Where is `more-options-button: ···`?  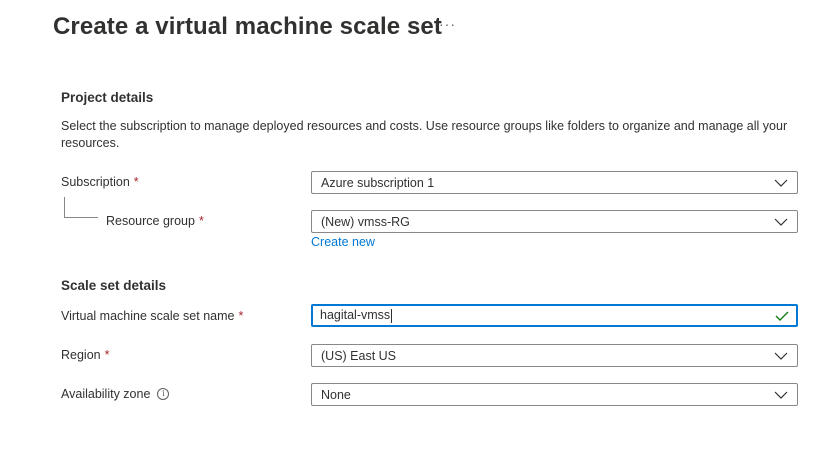 more-options-button: ··· is located at coordinates (447, 24).